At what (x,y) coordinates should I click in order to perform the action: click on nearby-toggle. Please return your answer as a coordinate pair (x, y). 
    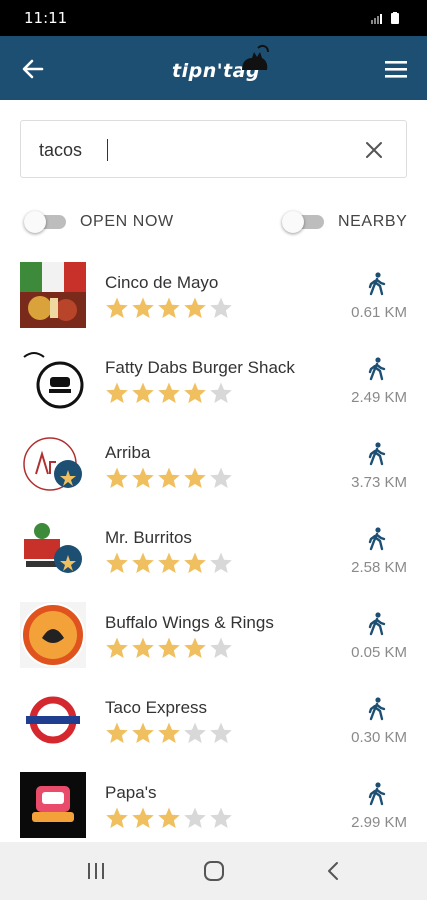
    Looking at the image, I should click on (304, 222).